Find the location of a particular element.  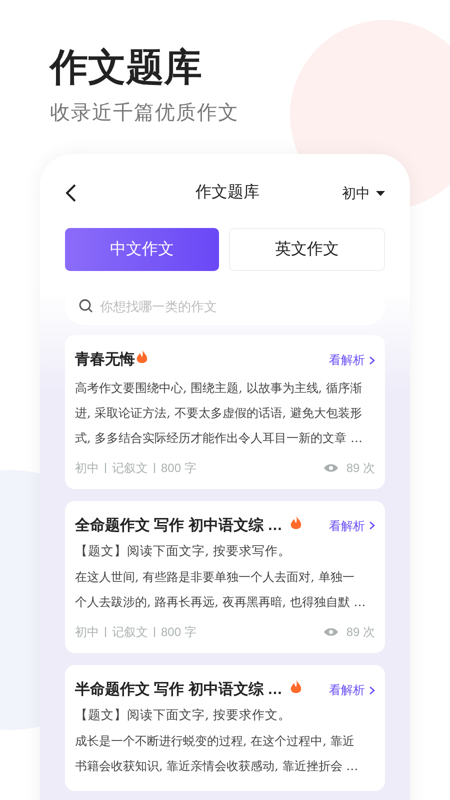

essay-card: 全命题作文 写作 初中语文综 … 看解析 【题文】阅读下面文字, 按要求写作。 在这人世间, 有些路是非要单独一个人去面对, 单独一 个人去跋涉的, 路再长再远, 夜再黑再暗, 也得独自默 … 初中 记叙文 800 字 89 次 is located at coordinates (225, 576).